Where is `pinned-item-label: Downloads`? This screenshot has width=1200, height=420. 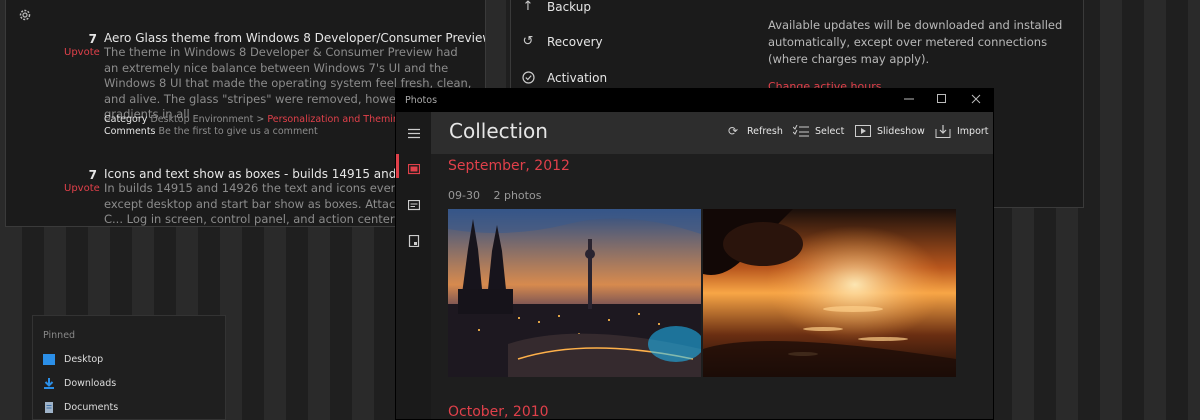 pinned-item-label: Downloads is located at coordinates (90, 383).